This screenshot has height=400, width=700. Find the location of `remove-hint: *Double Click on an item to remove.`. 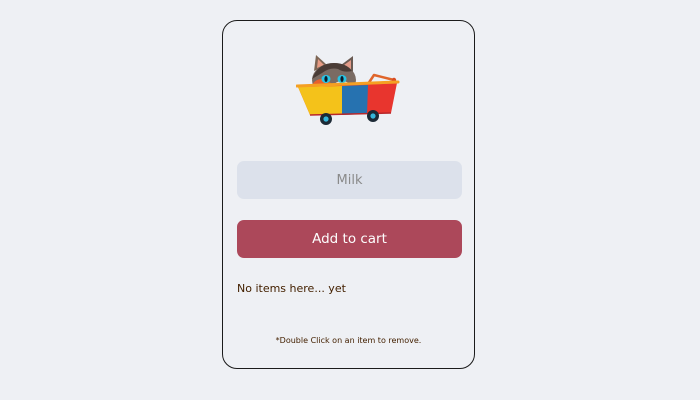

remove-hint: *Double Click on an item to remove. is located at coordinates (348, 340).